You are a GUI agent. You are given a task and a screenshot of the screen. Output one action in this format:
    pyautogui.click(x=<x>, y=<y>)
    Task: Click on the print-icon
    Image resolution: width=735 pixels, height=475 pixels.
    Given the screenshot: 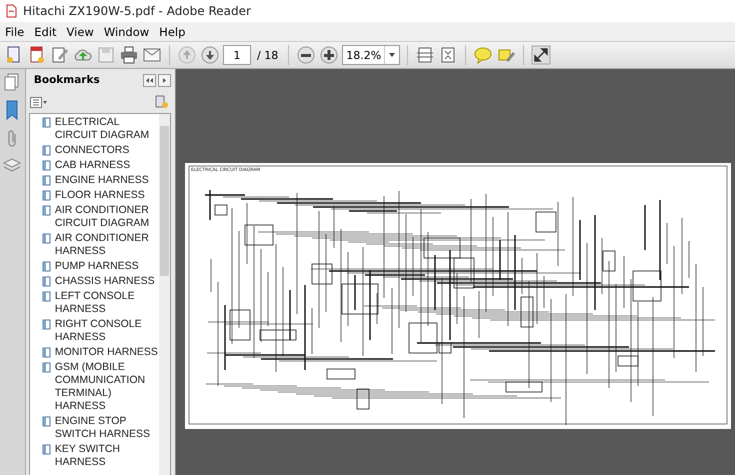 What is the action you would take?
    pyautogui.click(x=129, y=55)
    